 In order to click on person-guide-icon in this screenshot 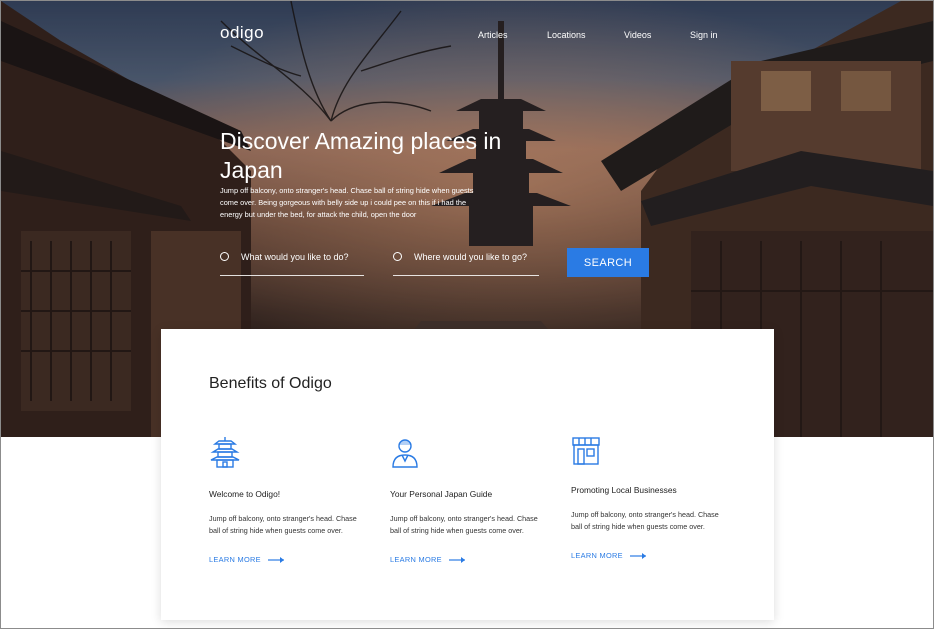, I will do `click(405, 453)`.